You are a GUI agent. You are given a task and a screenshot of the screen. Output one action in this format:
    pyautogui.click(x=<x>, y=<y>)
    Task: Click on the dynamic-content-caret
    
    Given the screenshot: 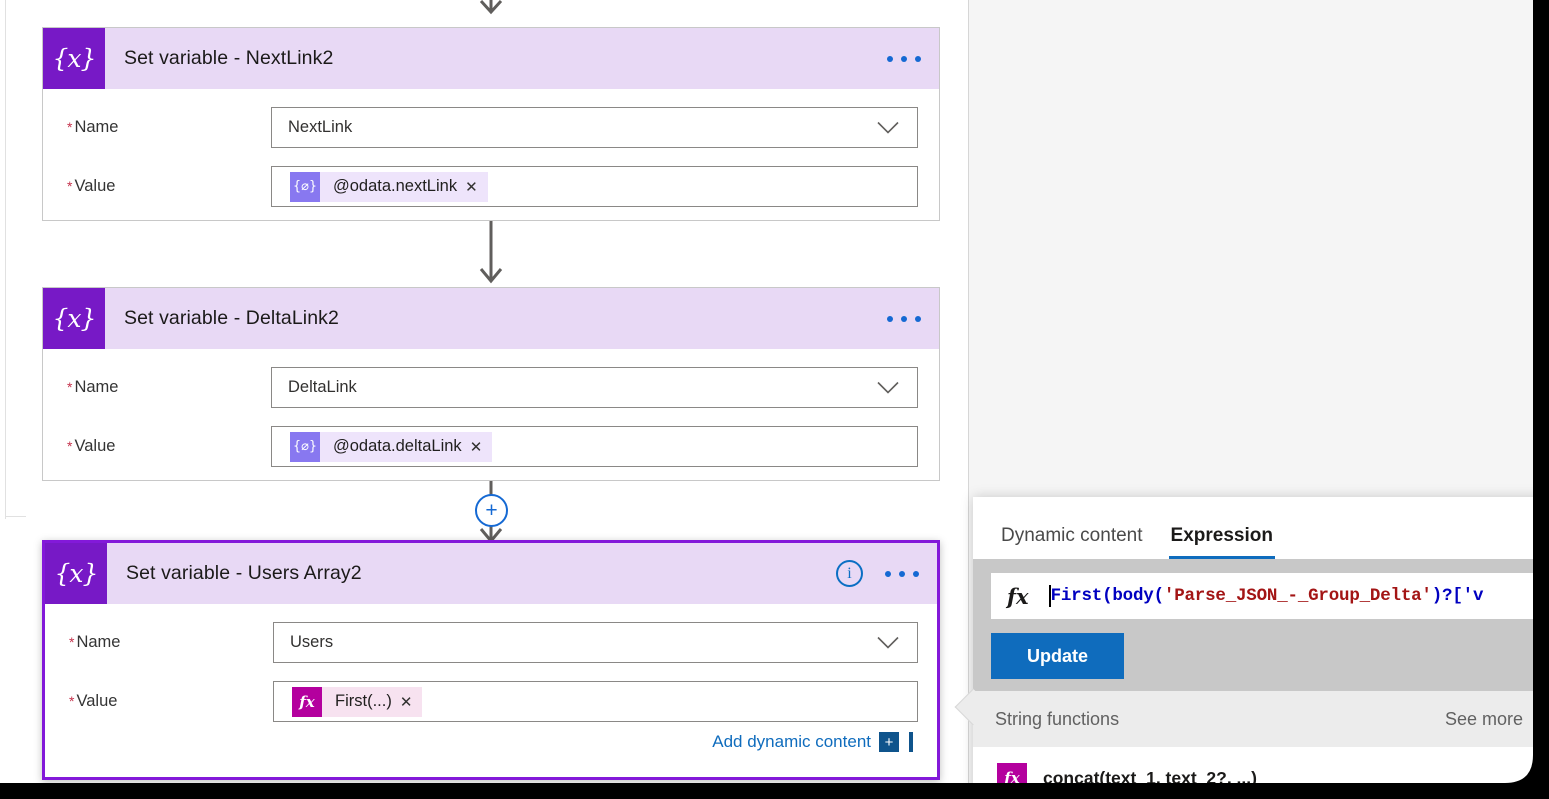 What is the action you would take?
    pyautogui.click(x=911, y=742)
    